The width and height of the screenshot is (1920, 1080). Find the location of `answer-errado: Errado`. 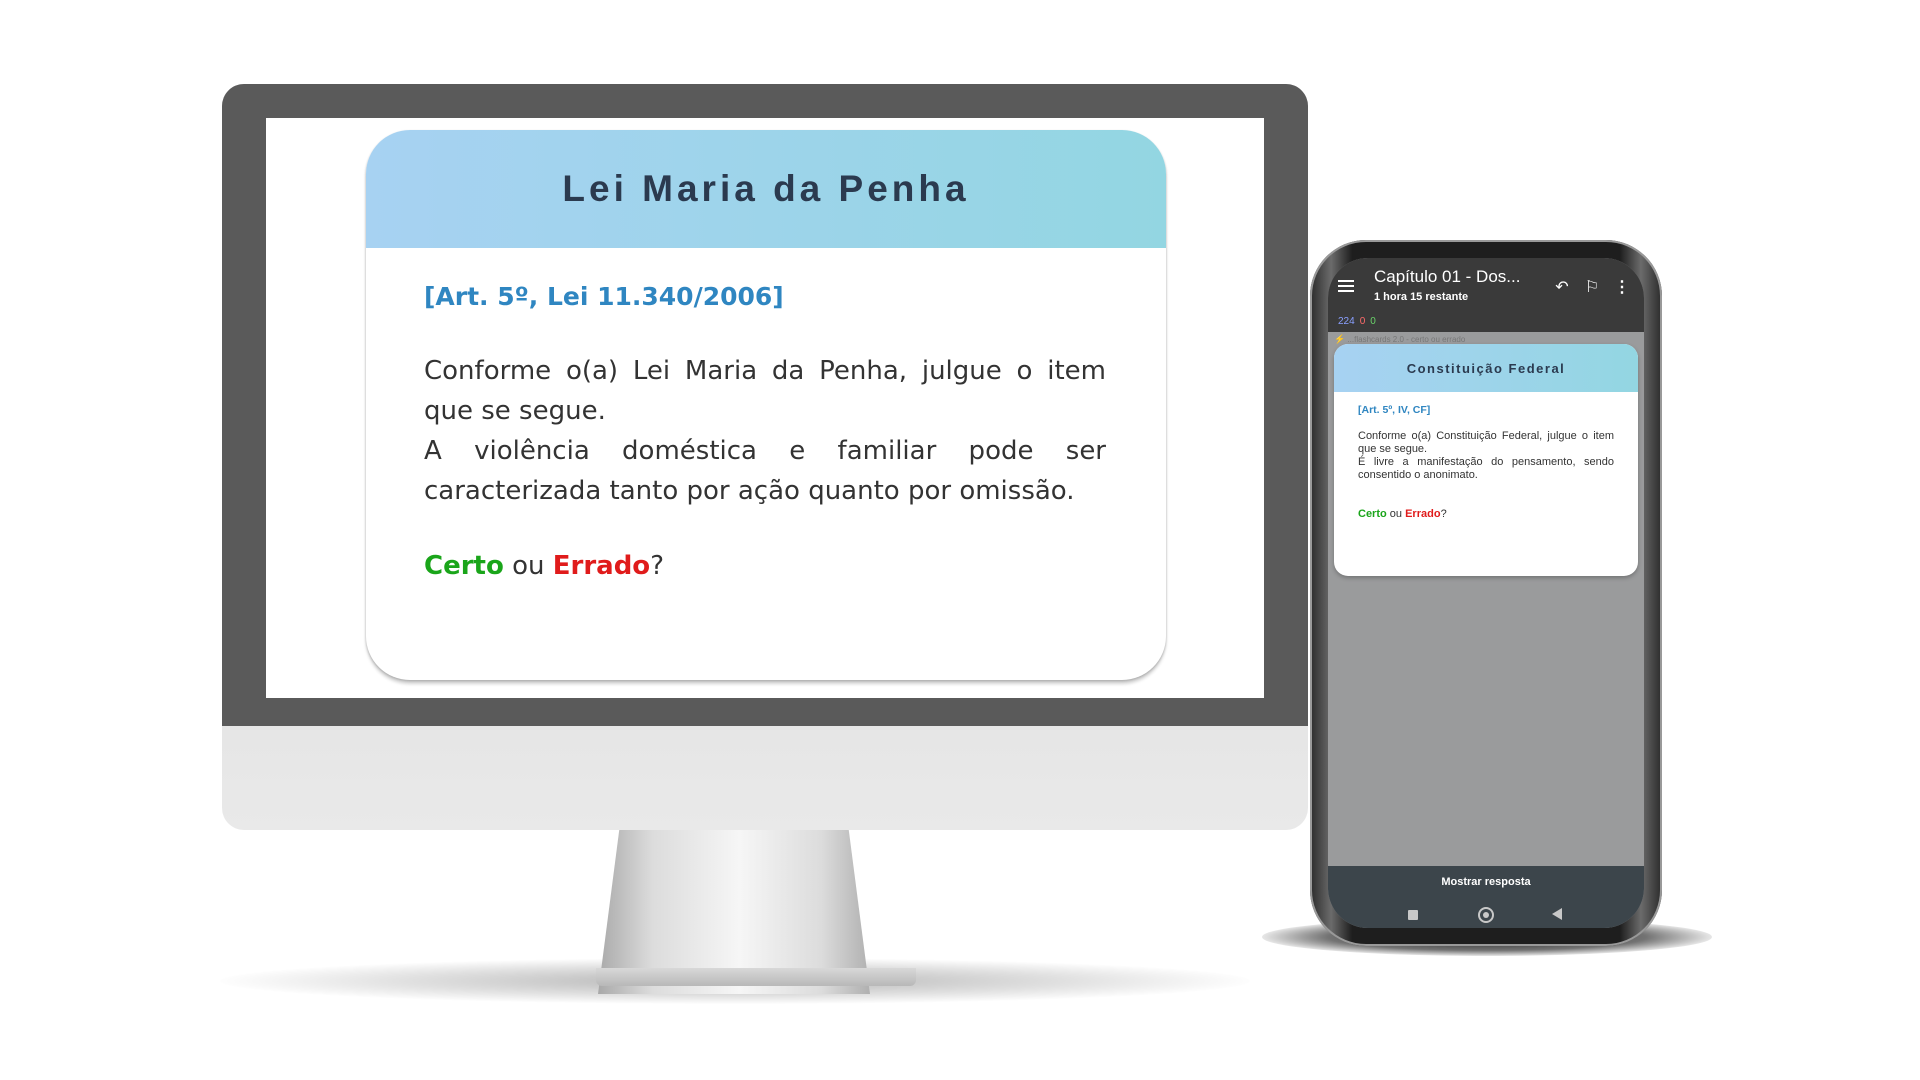

answer-errado: Errado is located at coordinates (601, 566).